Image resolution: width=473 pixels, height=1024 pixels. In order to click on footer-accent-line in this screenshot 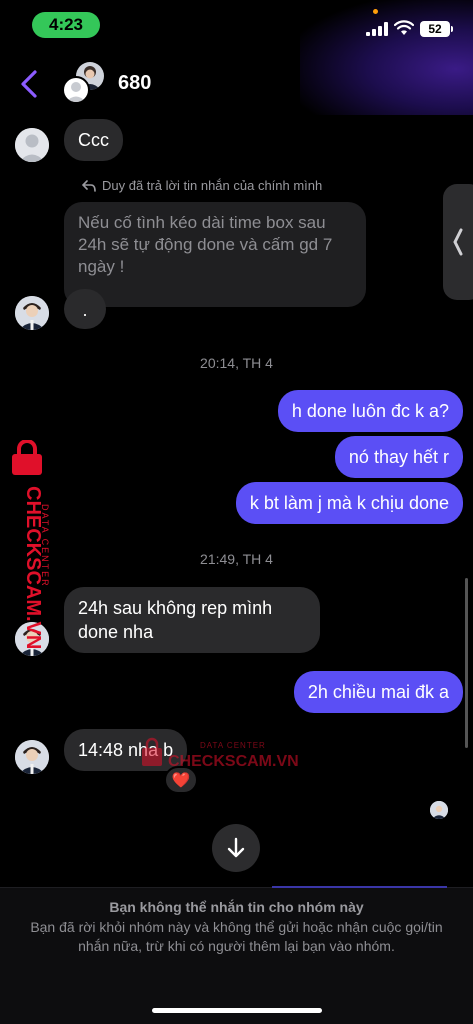, I will do `click(359, 887)`.